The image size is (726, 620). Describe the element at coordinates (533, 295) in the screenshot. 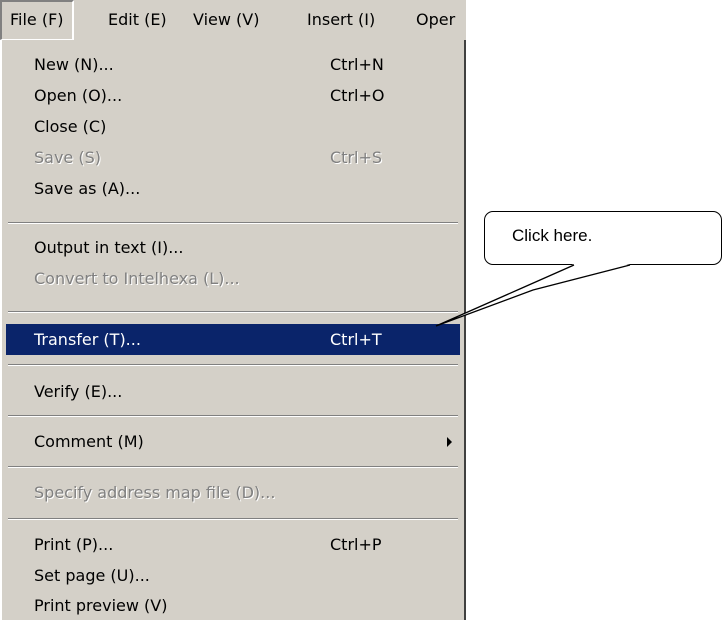

I see `callout-pointer` at that location.